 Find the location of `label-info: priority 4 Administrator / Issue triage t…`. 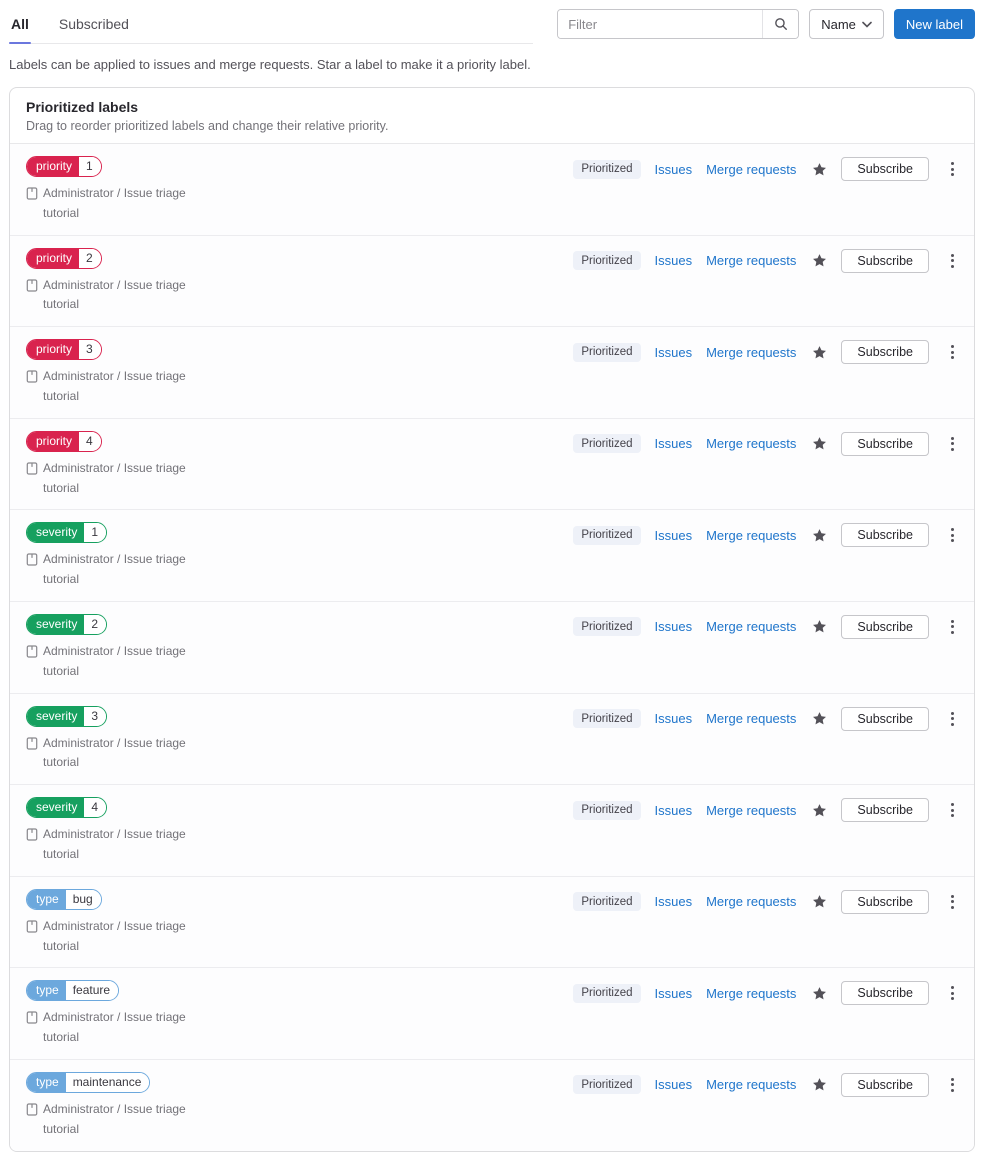

label-info: priority 4 Administrator / Issue triage t… is located at coordinates (119, 464).